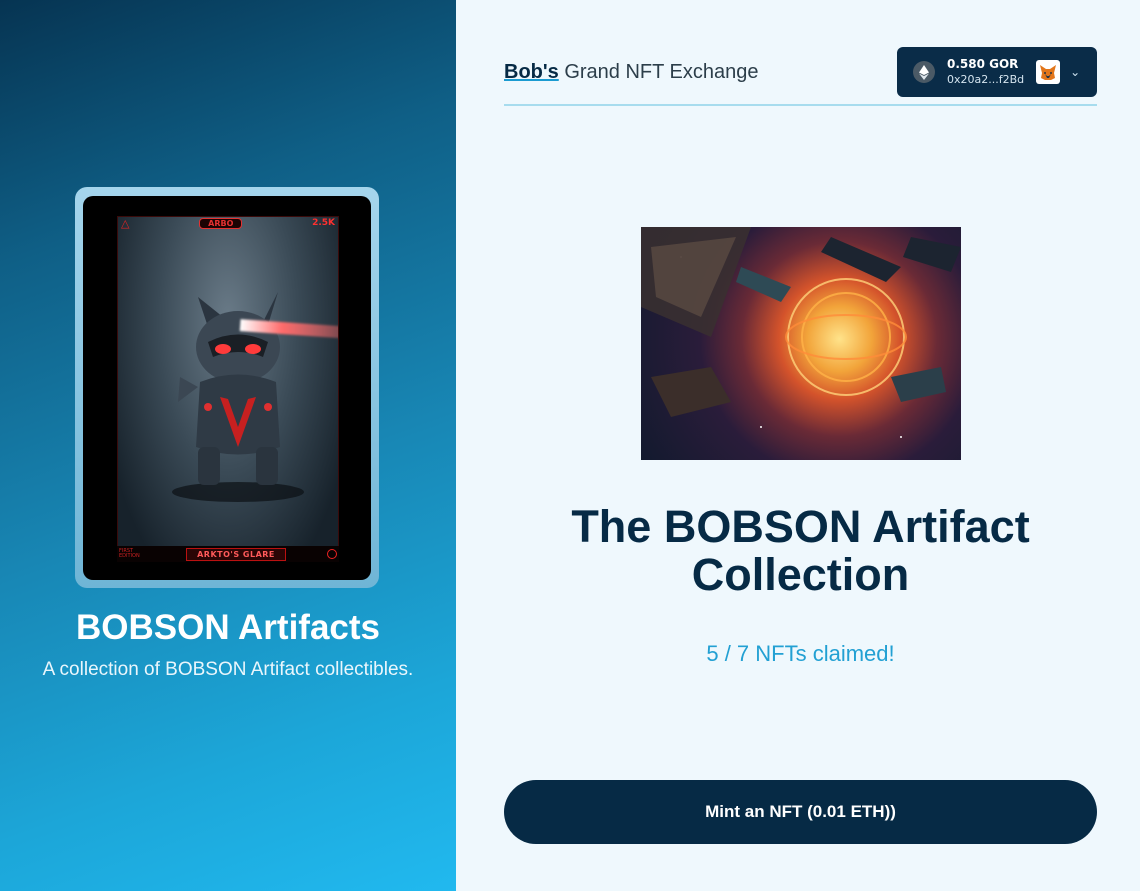 The image size is (1140, 891). What do you see at coordinates (658, 72) in the screenshot?
I see `brand-subtitle: Grand NFT Exchange` at bounding box center [658, 72].